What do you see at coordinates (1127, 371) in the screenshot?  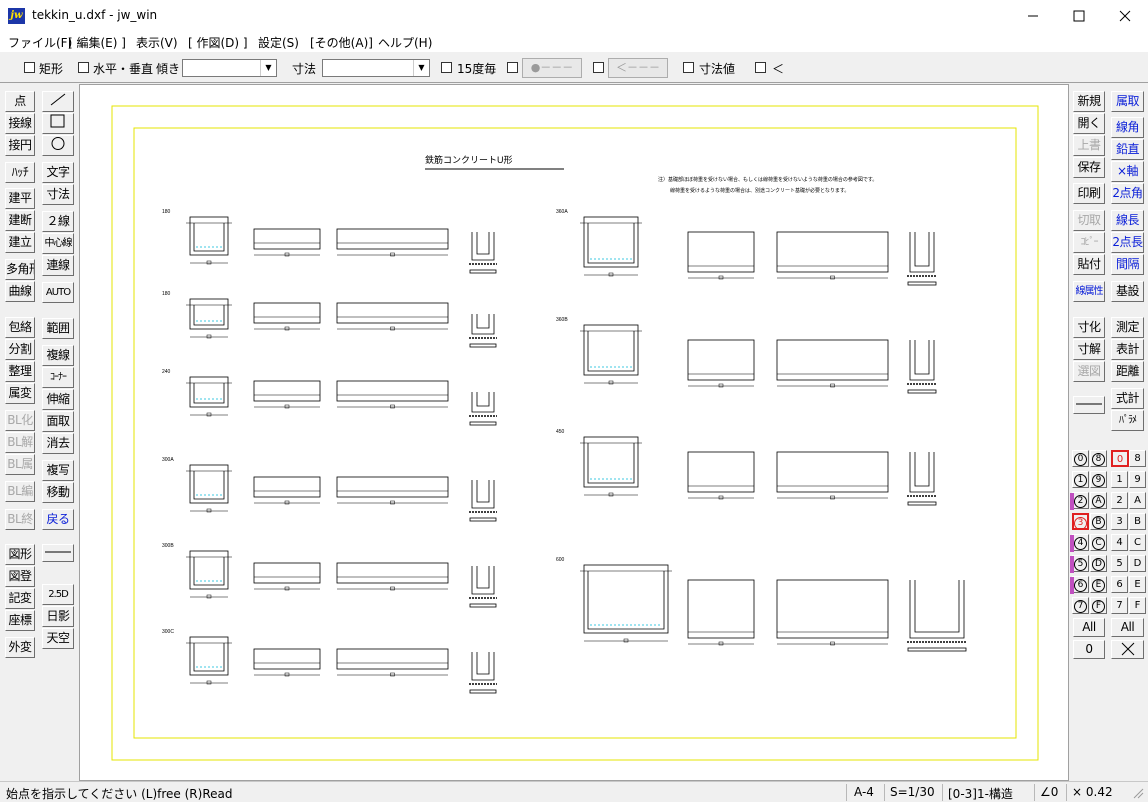 I see `tool-distance: 距離` at bounding box center [1127, 371].